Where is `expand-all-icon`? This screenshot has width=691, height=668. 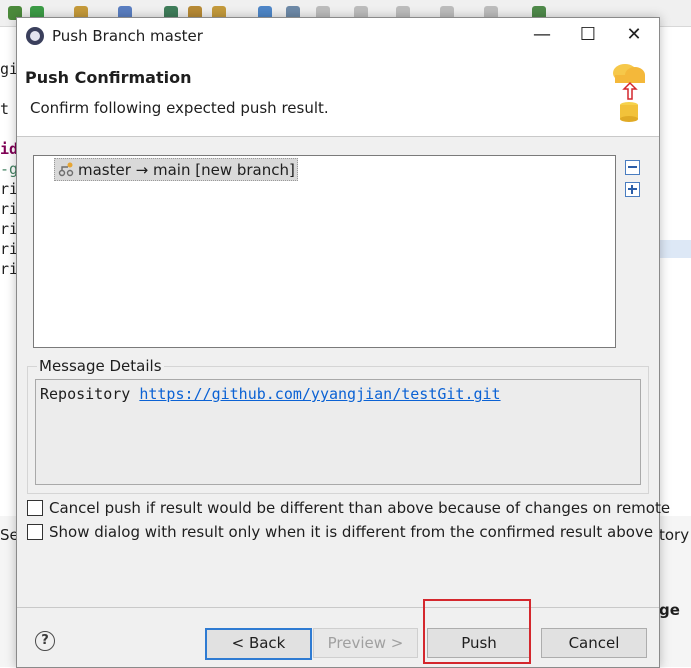 expand-all-icon is located at coordinates (632, 189).